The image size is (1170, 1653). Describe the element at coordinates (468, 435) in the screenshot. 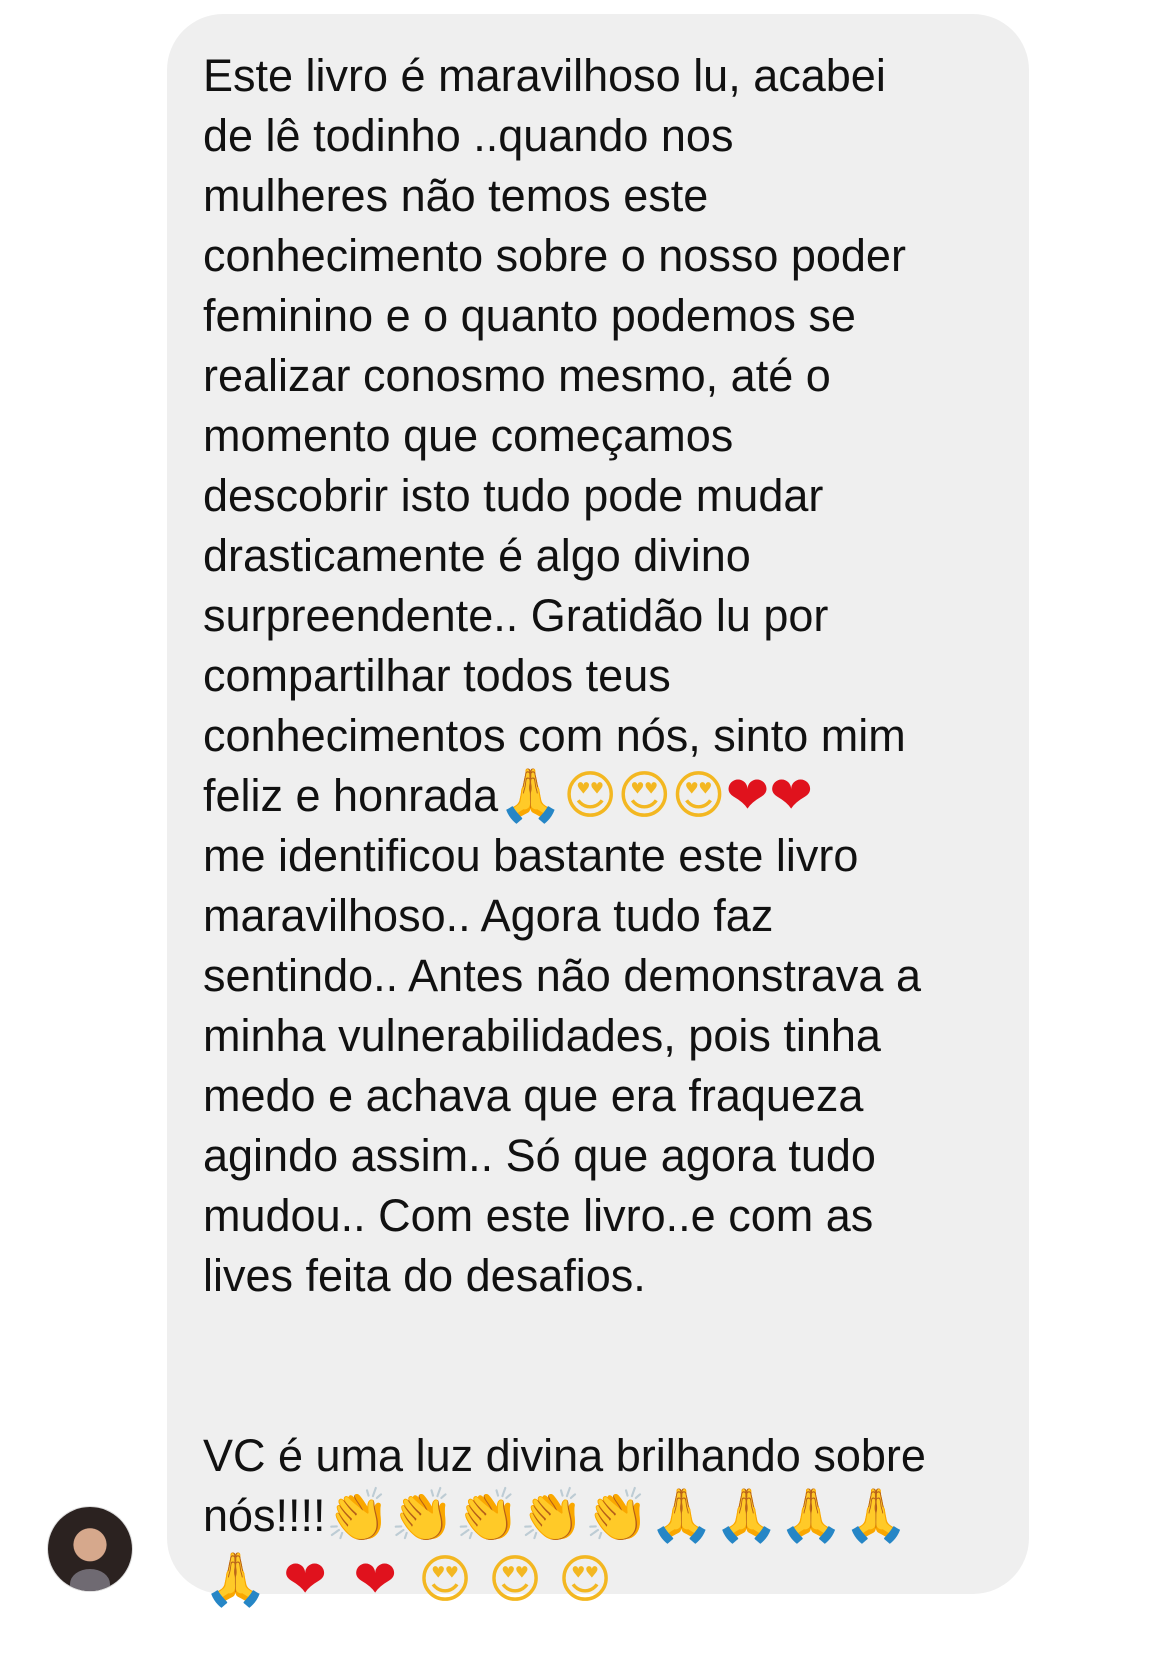

I see `message-line: momento que começamos` at that location.